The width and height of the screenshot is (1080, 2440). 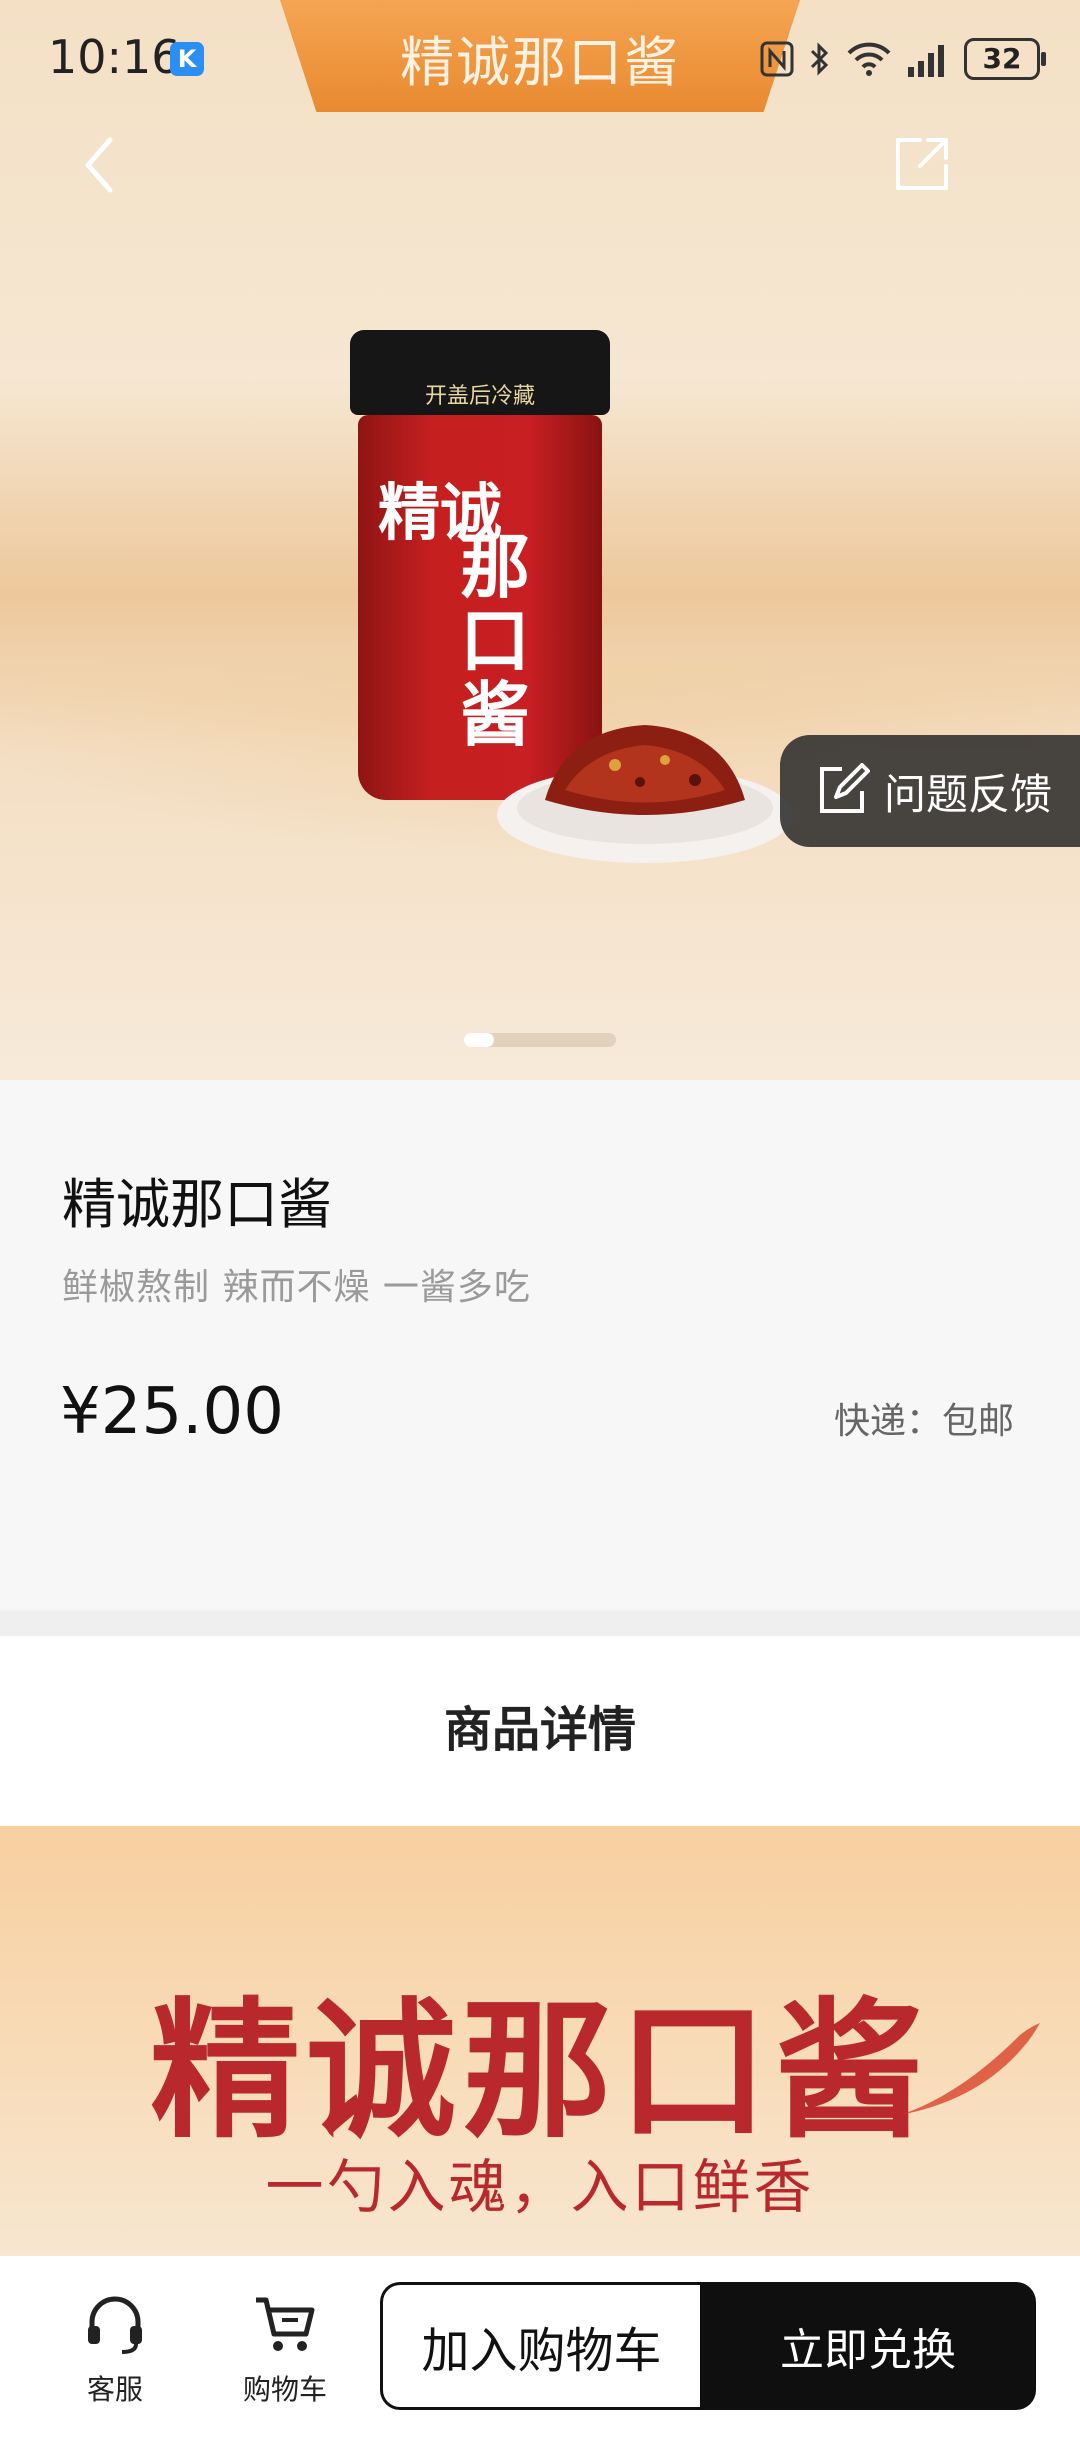 I want to click on feedback-button: 问题反馈, so click(x=930, y=791).